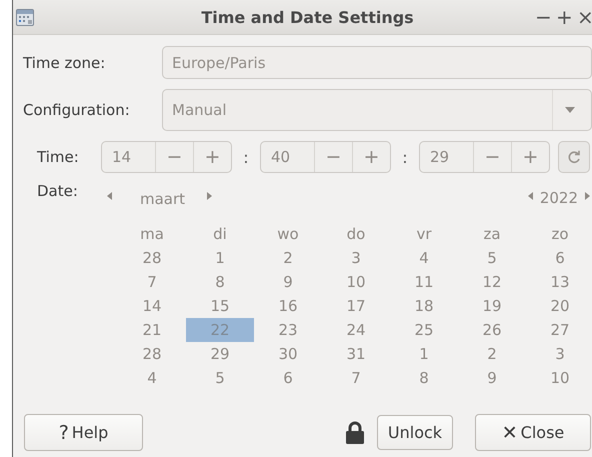  What do you see at coordinates (492, 306) in the screenshot?
I see `day-cell: 19` at bounding box center [492, 306].